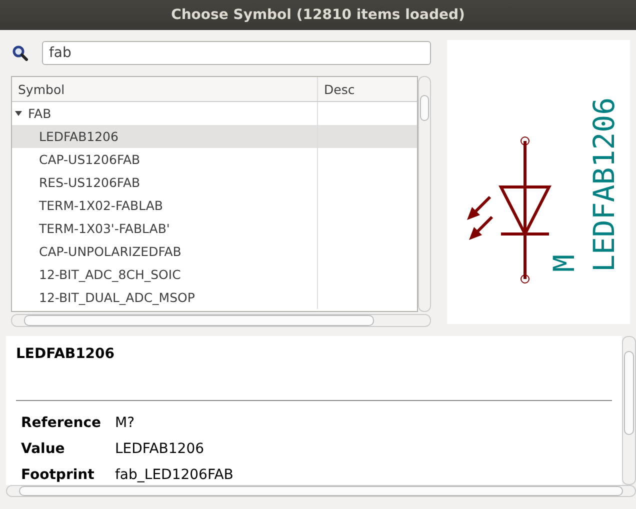 This screenshot has height=509, width=636. What do you see at coordinates (214, 159) in the screenshot?
I see `tree-item: CAP-US1206FAB` at bounding box center [214, 159].